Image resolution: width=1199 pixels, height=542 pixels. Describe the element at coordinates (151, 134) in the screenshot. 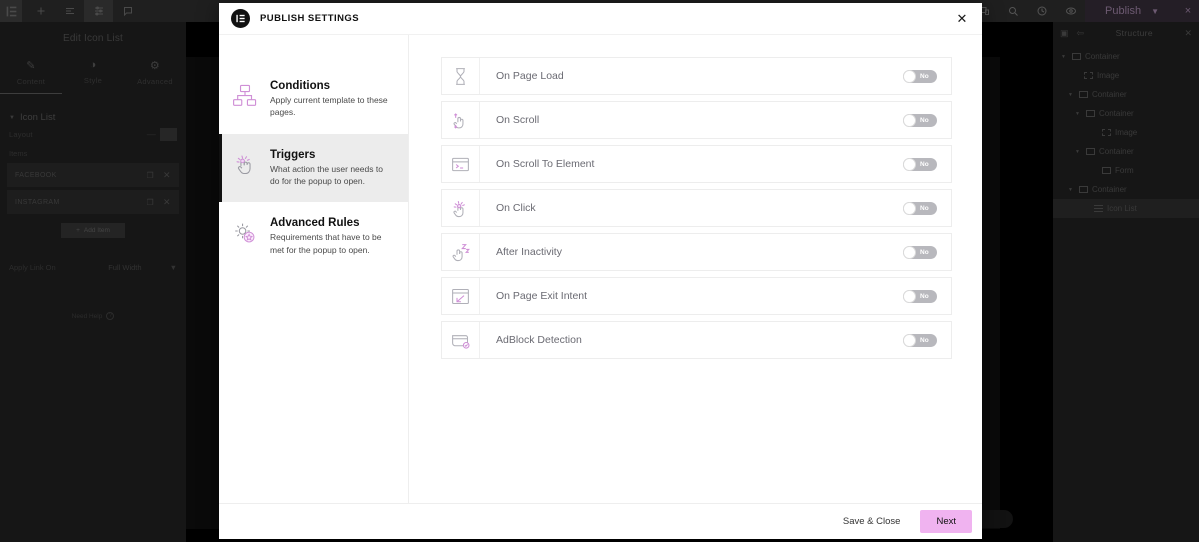

I see `layout-inline-icon: —` at that location.